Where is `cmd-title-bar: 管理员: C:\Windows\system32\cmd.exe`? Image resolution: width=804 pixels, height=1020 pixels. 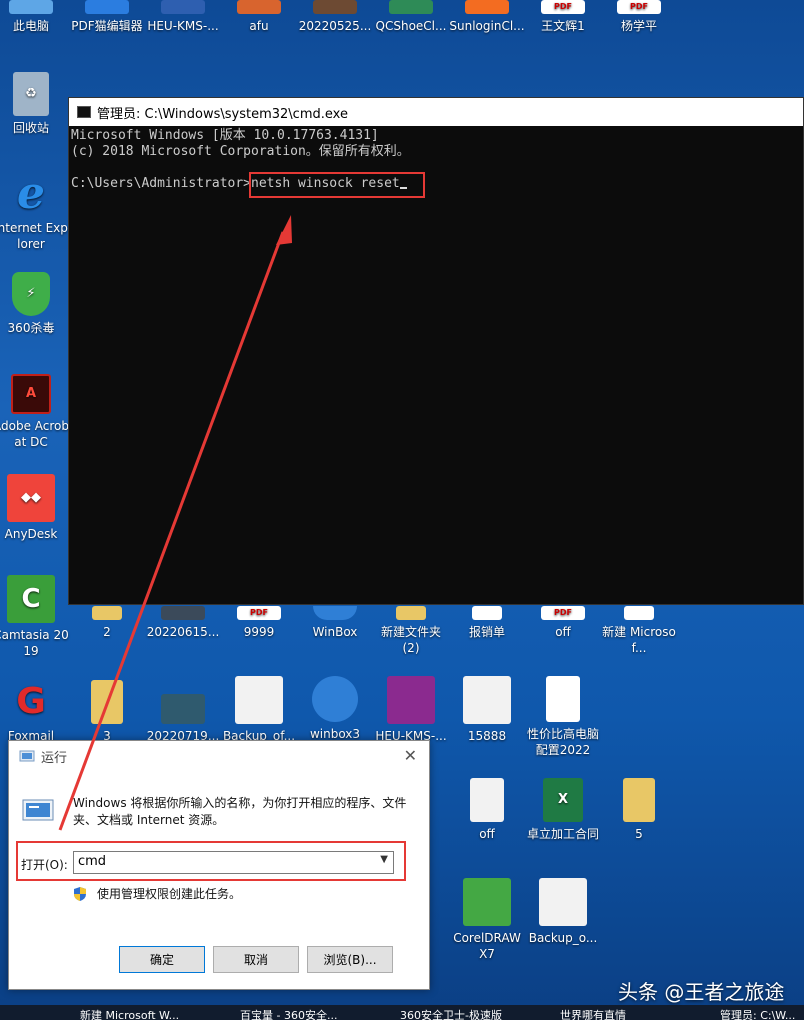
cmd-title-bar: 管理员: C:\Windows\system32\cmd.exe is located at coordinates (436, 112).